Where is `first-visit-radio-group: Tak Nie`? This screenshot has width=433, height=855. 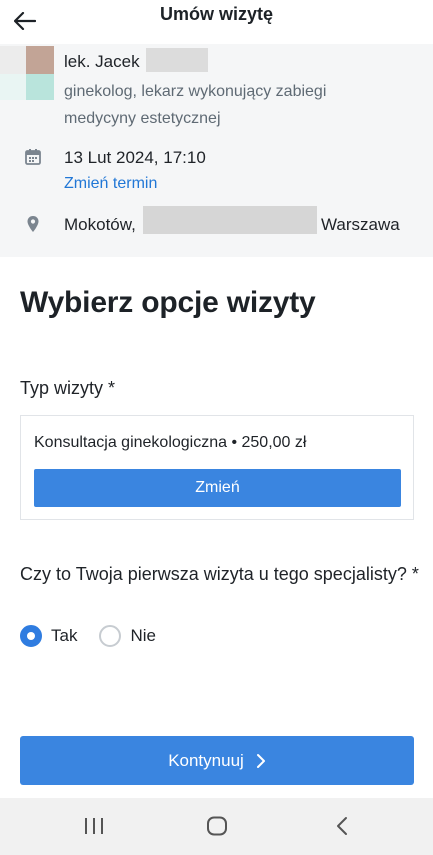
first-visit-radio-group: Tak Nie is located at coordinates (99, 636).